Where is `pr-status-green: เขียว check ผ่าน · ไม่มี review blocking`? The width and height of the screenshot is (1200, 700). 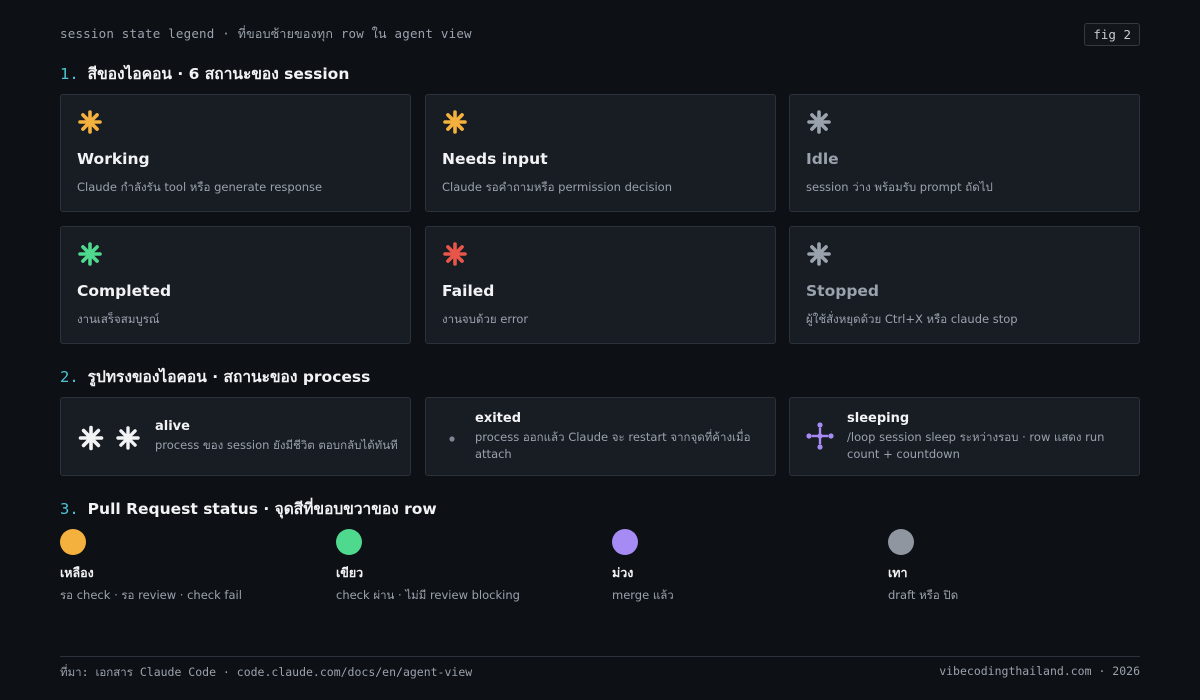
pr-status-green: เขียว check ผ่าน · ไม่มี review blocking is located at coordinates (466, 567).